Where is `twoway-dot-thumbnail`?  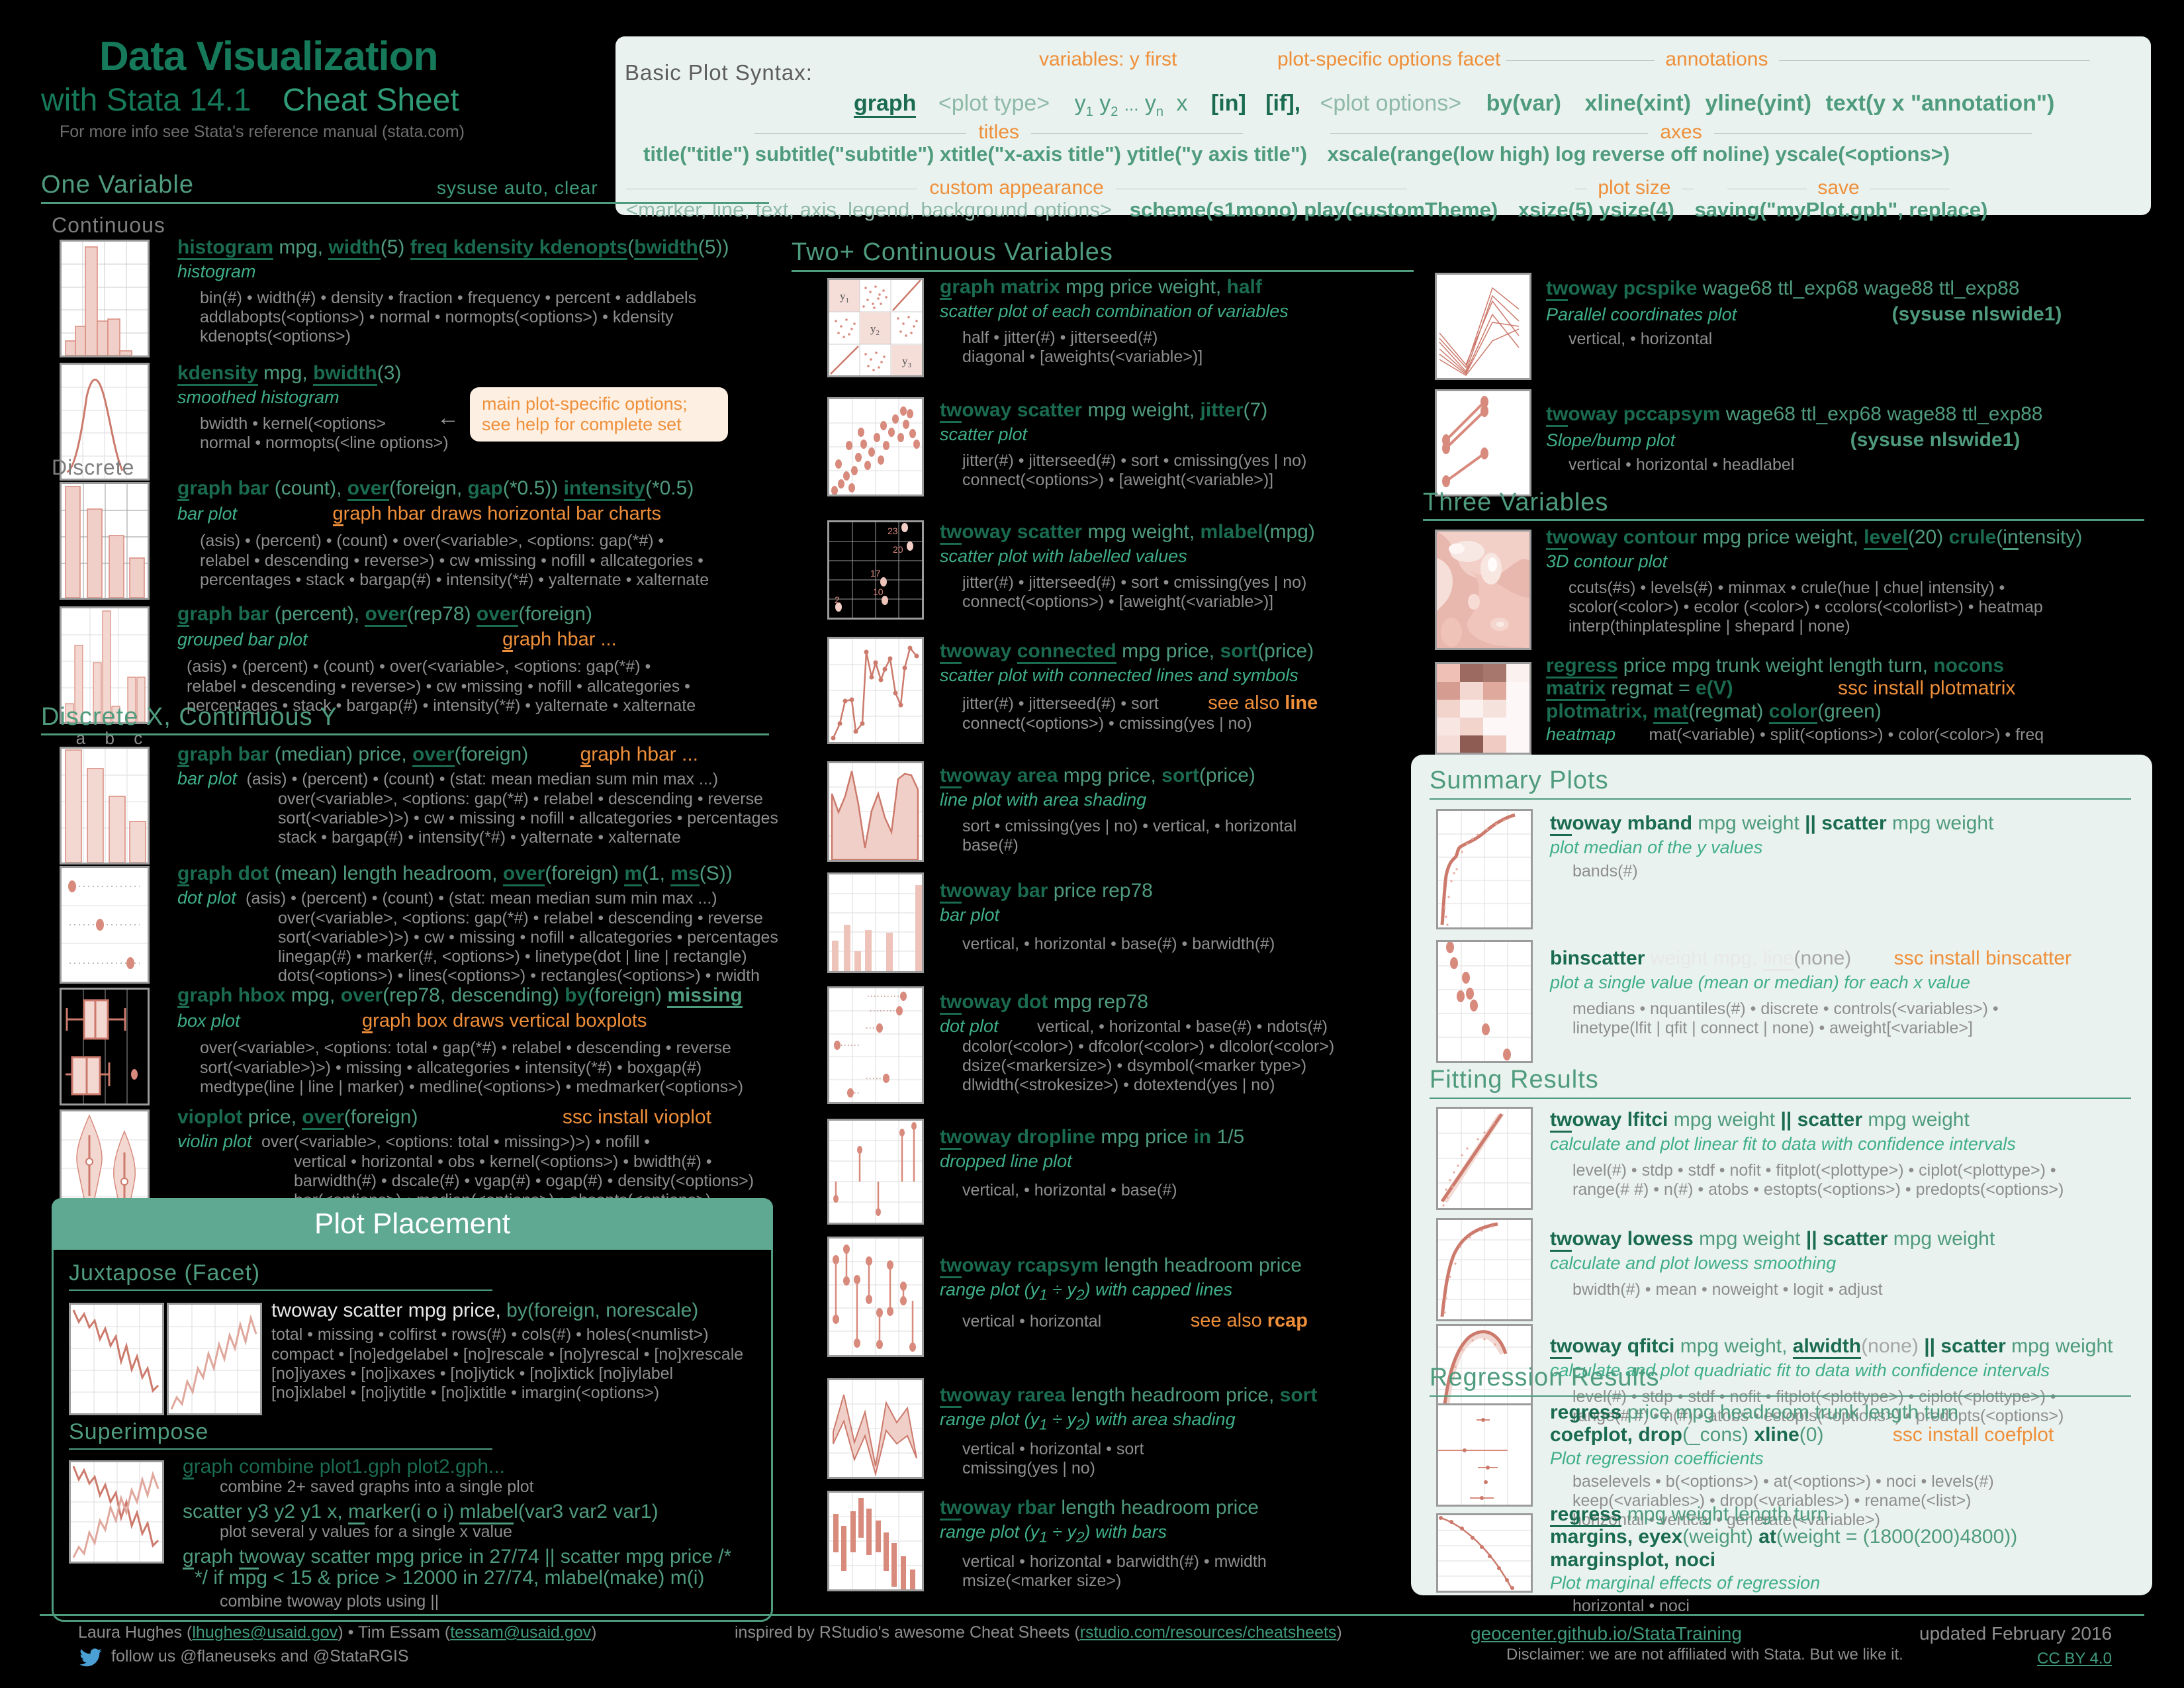
twoway-dot-thumbnail is located at coordinates (876, 1045).